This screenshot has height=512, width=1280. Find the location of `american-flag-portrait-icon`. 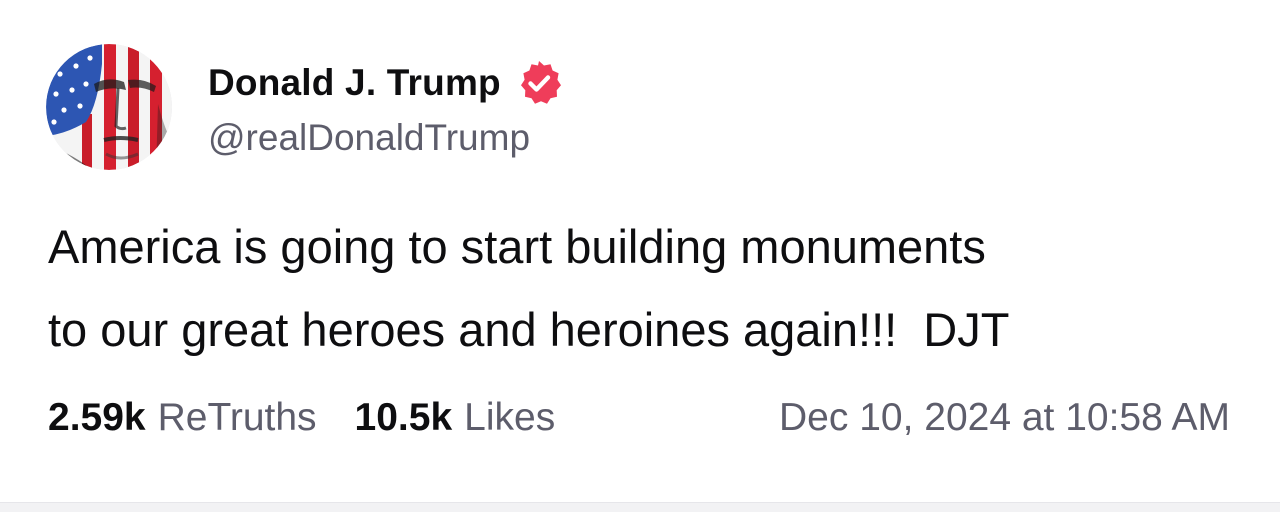

american-flag-portrait-icon is located at coordinates (109, 107).